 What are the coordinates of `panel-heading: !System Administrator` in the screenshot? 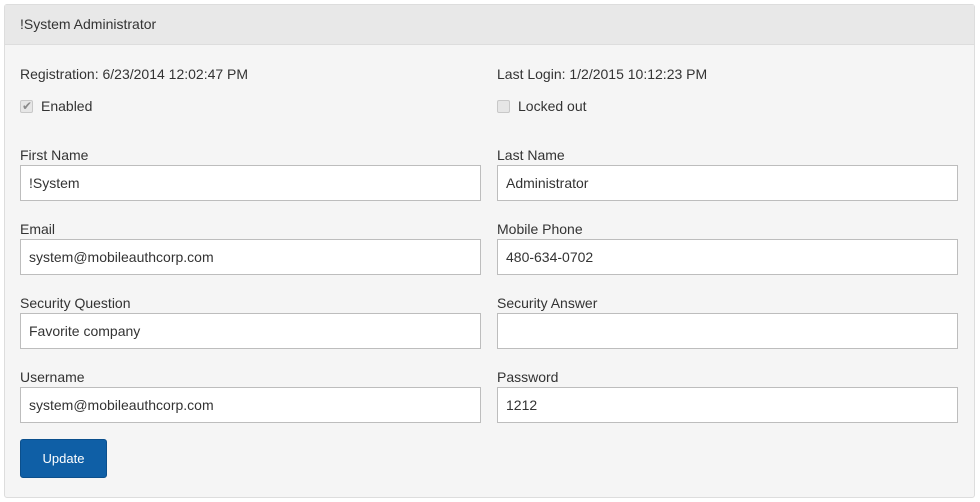 It's located at (489, 25).